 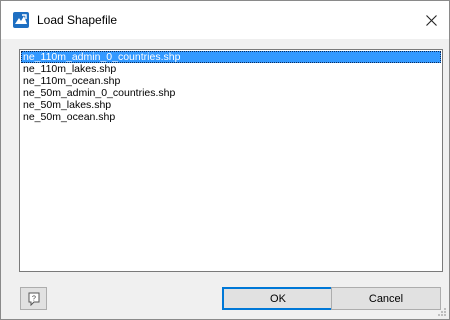 I want to click on list-item: ne_110m_admin_0_countries.shp, so click(x=231, y=57).